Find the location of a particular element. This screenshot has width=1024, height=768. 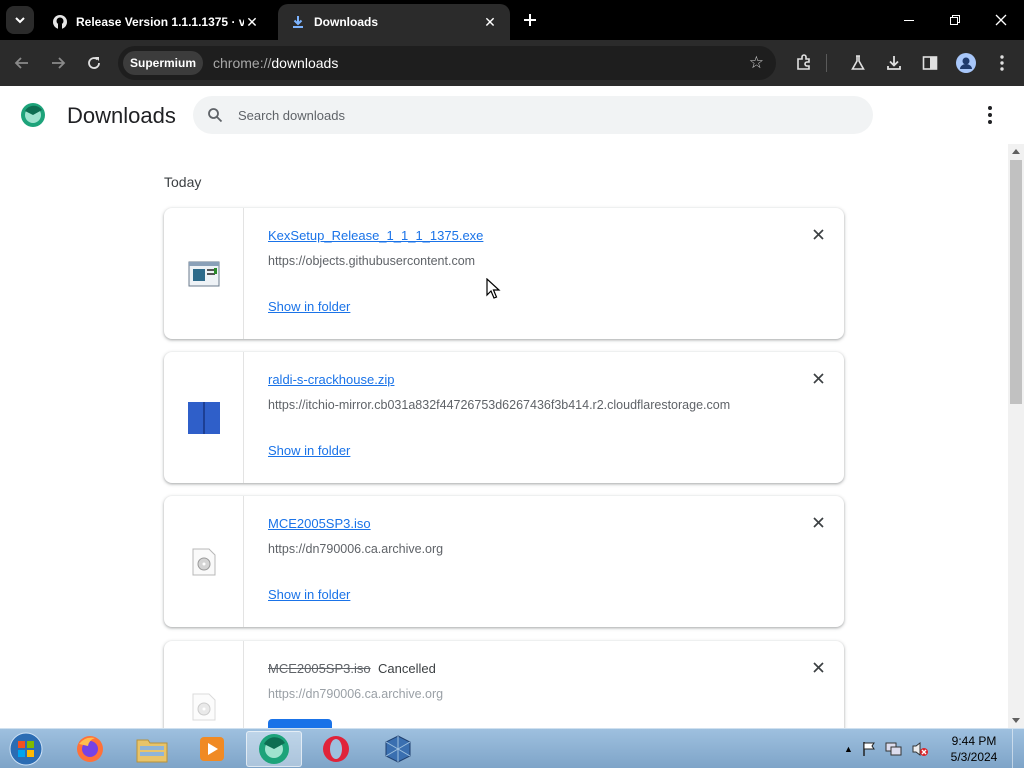

clock-time: 9:44 PM is located at coordinates (974, 741).